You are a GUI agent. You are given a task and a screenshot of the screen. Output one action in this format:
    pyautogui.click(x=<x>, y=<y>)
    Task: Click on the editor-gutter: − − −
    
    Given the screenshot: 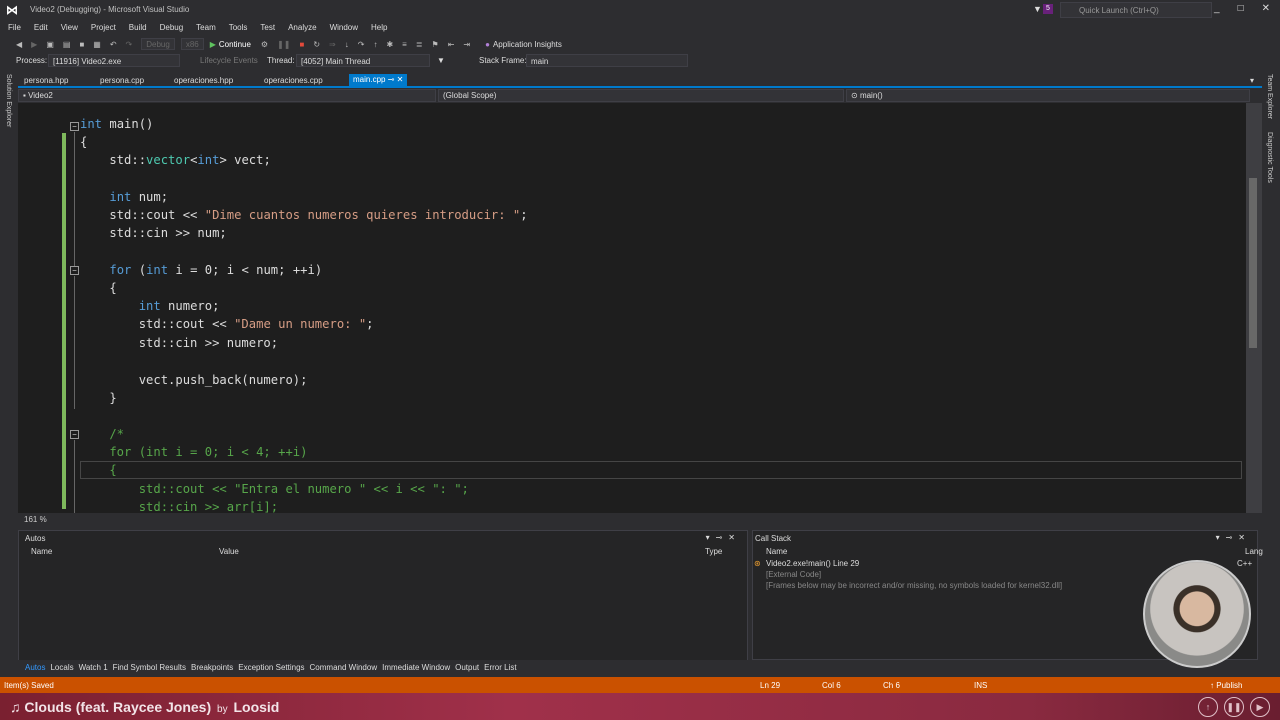 What is the action you would take?
    pyautogui.click(x=49, y=308)
    